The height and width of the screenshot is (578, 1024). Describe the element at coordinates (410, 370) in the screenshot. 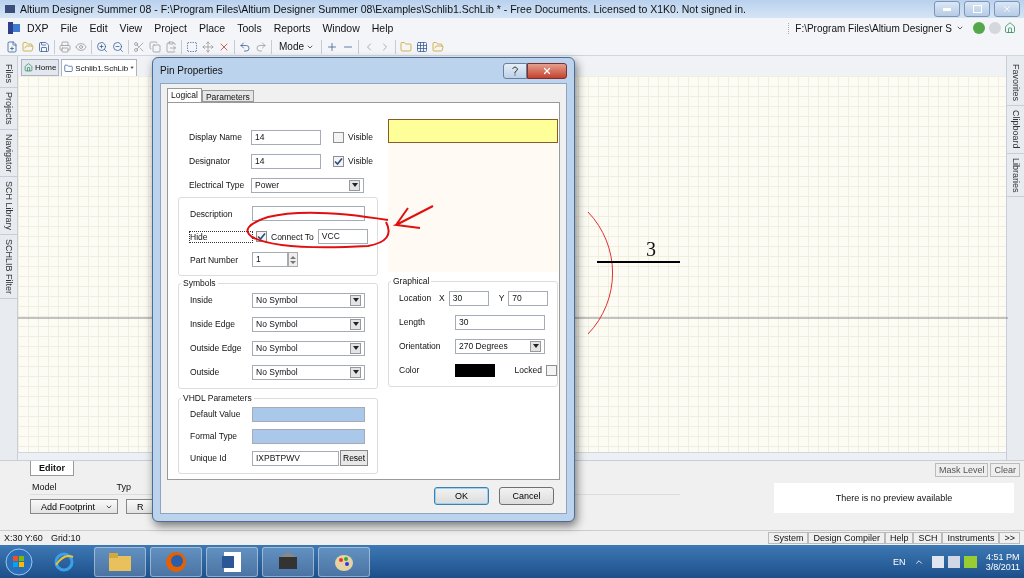

I see `field-label: Color` at that location.